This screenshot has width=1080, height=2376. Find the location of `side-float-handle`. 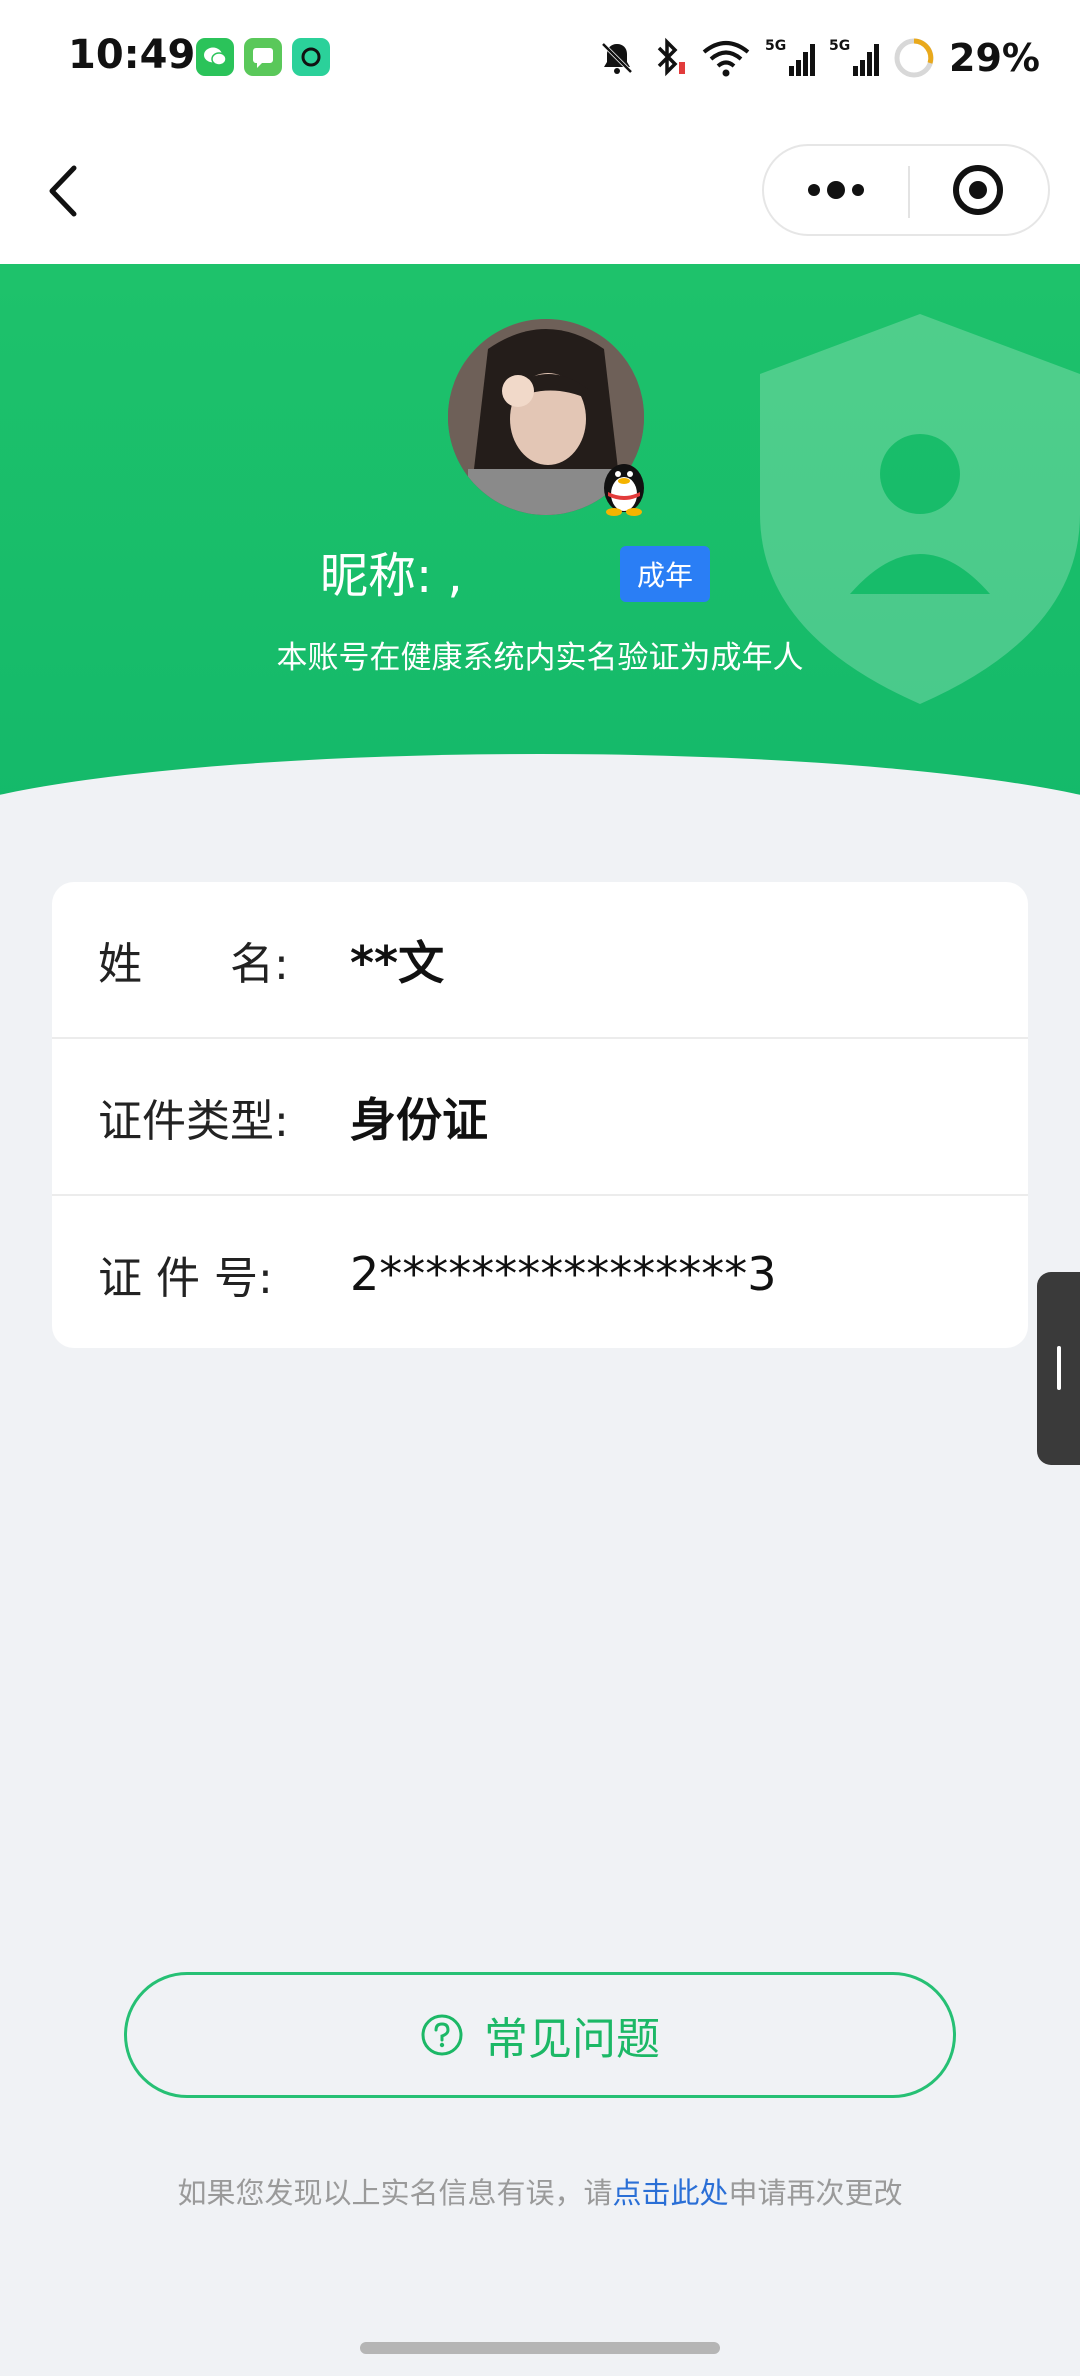

side-float-handle is located at coordinates (1058, 1368).